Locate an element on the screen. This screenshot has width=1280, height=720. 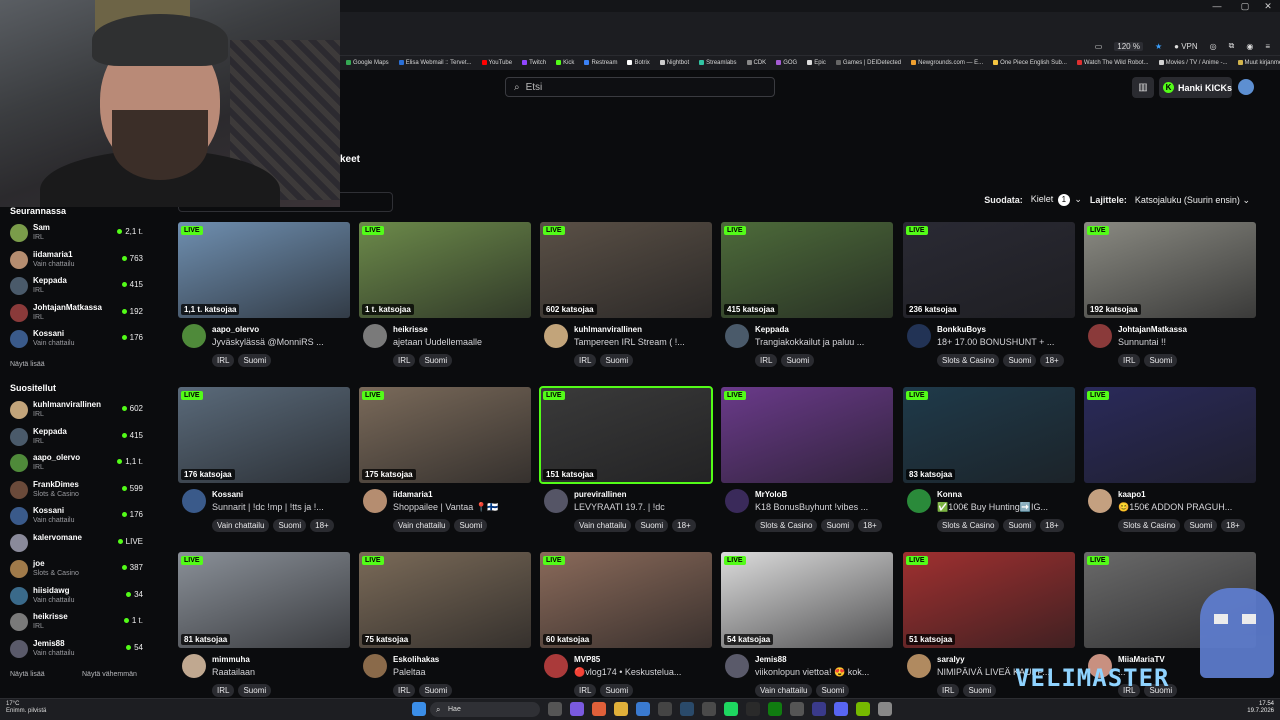
recommended-show-less: Näytä vähemmän is located at coordinates (109, 674).